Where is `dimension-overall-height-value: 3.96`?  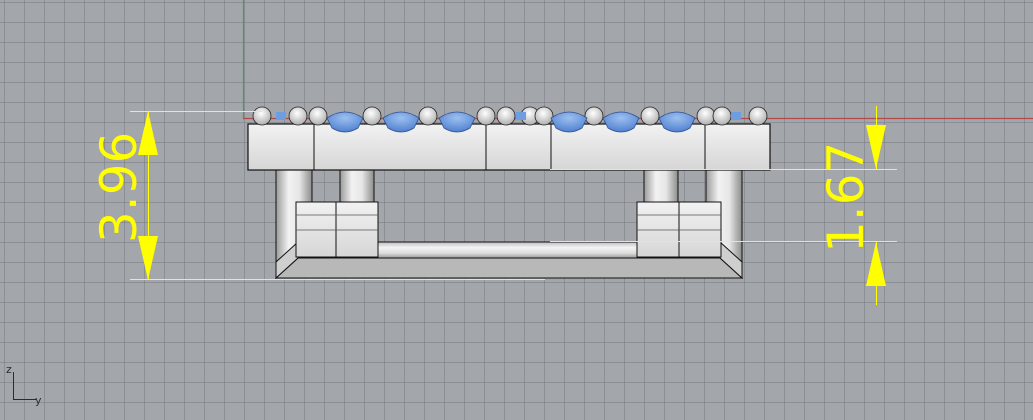
dimension-overall-height-value: 3.96 is located at coordinates (119, 187).